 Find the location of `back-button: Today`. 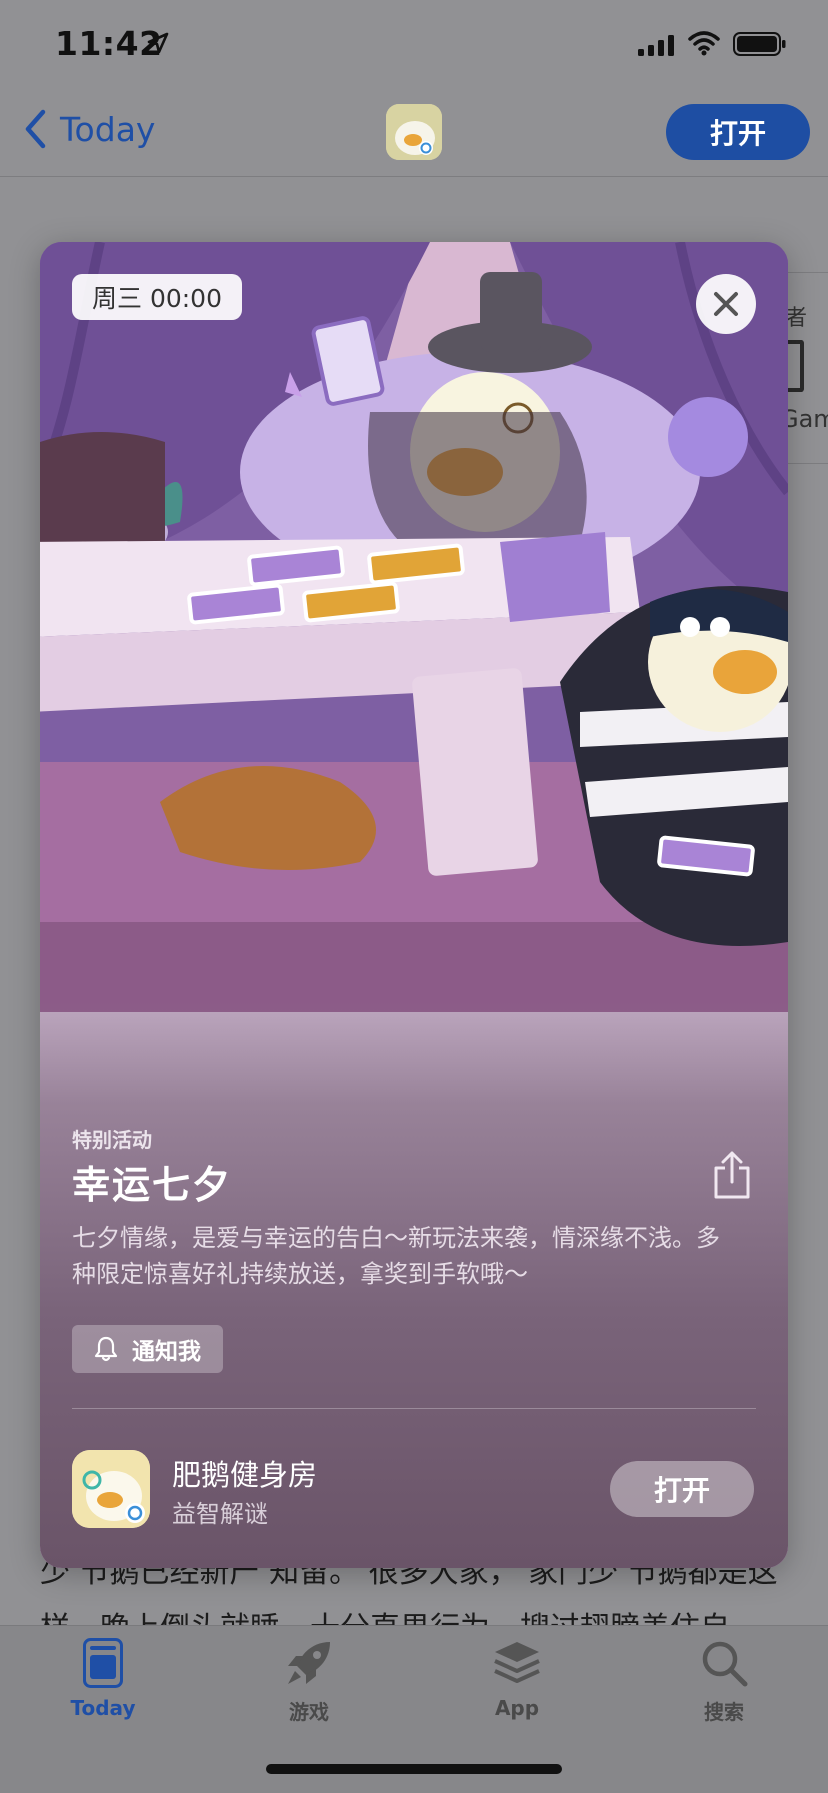

back-button: Today is located at coordinates (89, 129).